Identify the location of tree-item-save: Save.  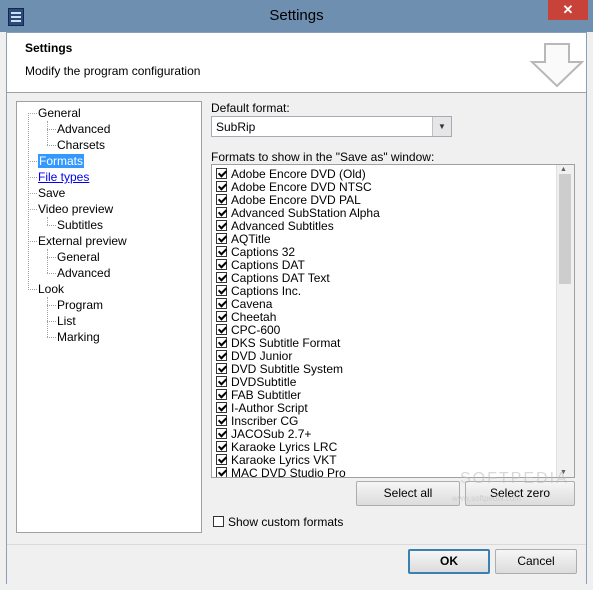
(51, 193).